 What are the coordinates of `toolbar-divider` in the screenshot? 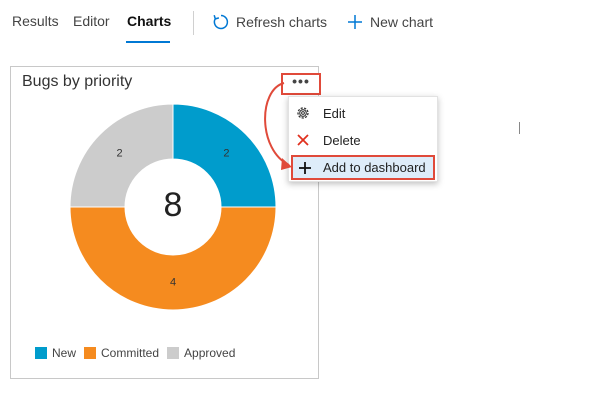 It's located at (193, 23).